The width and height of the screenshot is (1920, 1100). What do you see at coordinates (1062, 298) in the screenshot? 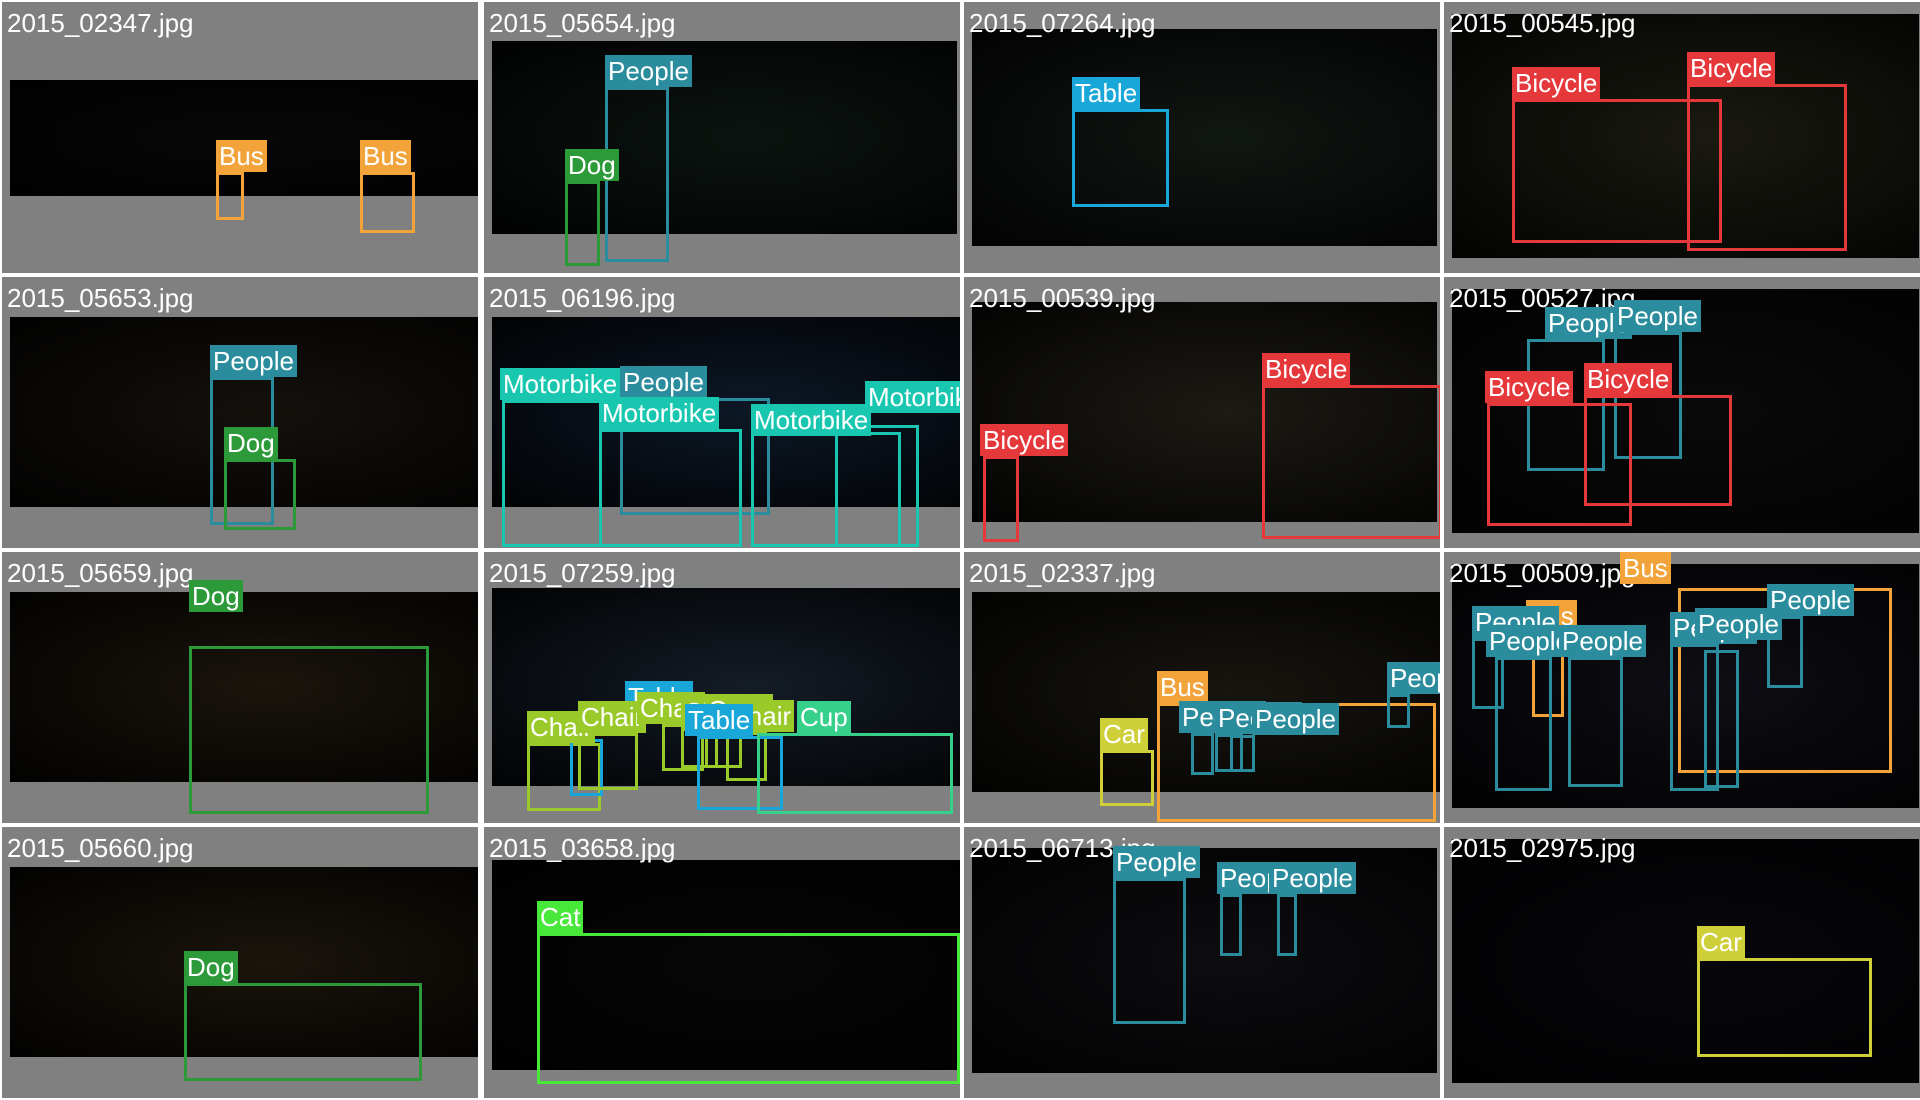
I see `image-filename: 2015_00539.jpg` at bounding box center [1062, 298].